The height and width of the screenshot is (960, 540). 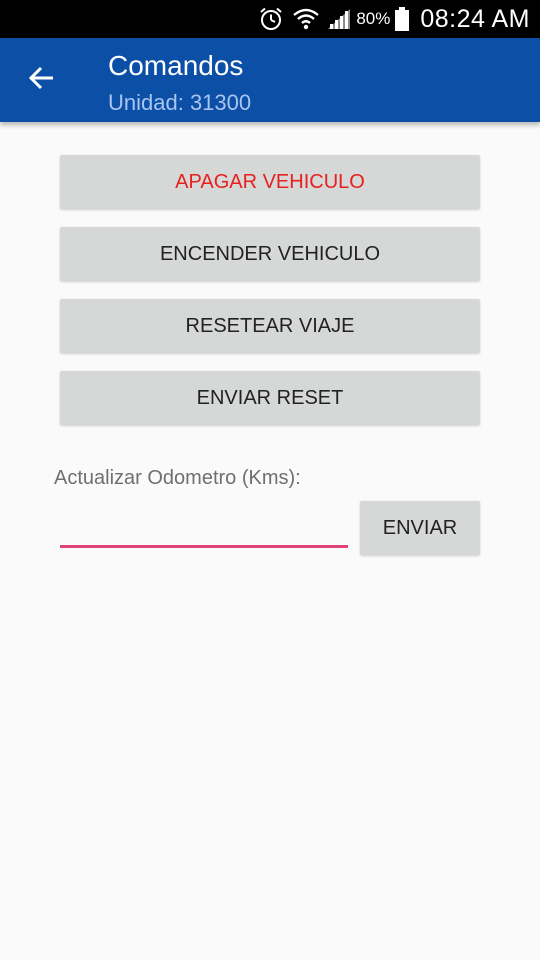 What do you see at coordinates (373, 18) in the screenshot?
I see `battery-percent: 80%` at bounding box center [373, 18].